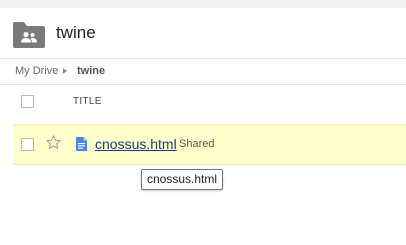 The image size is (406, 245). What do you see at coordinates (136, 144) in the screenshot?
I see `file-name-link: cnossus.html` at bounding box center [136, 144].